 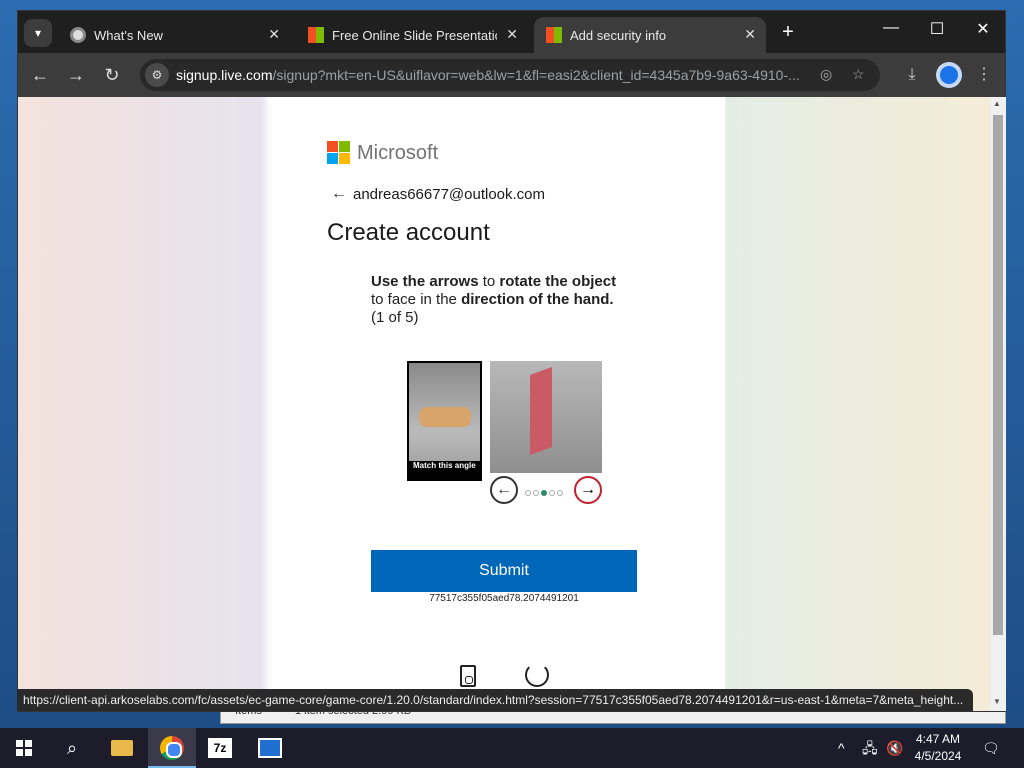 What do you see at coordinates (468, 676) in the screenshot?
I see `audio-challenge-icon` at bounding box center [468, 676].